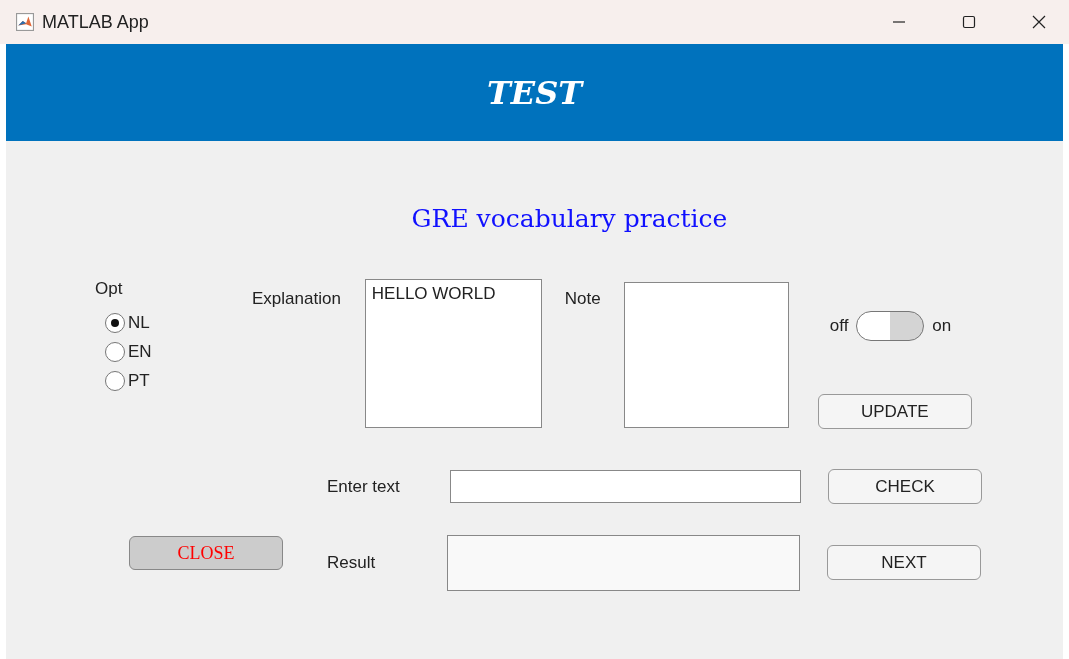  Describe the element at coordinates (1039, 22) in the screenshot. I see `close-icon` at that location.